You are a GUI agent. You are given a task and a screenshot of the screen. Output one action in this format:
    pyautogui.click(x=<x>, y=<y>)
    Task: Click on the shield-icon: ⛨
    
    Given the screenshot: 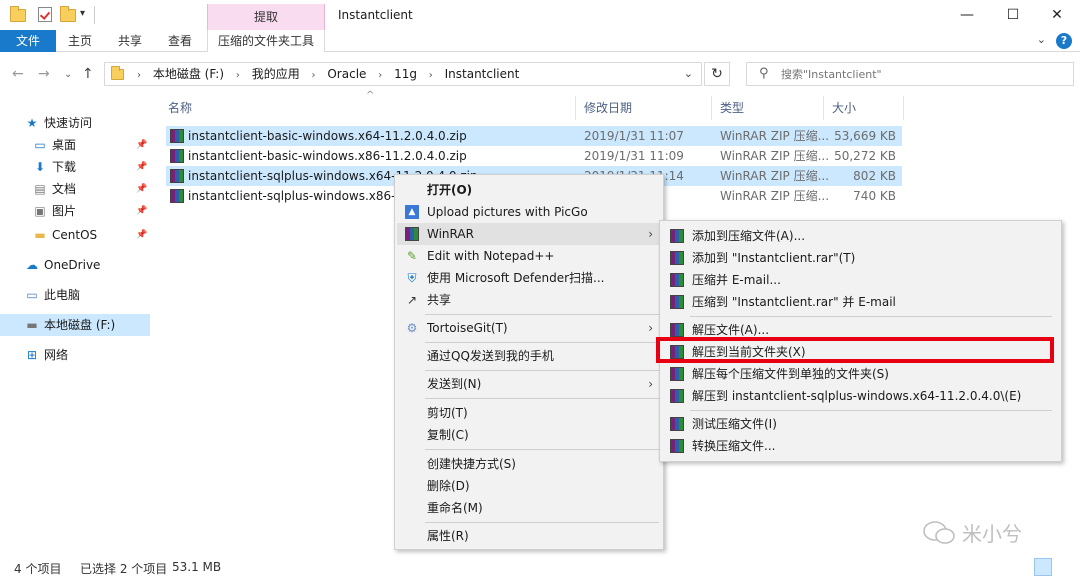 What is the action you would take?
    pyautogui.click(x=412, y=278)
    